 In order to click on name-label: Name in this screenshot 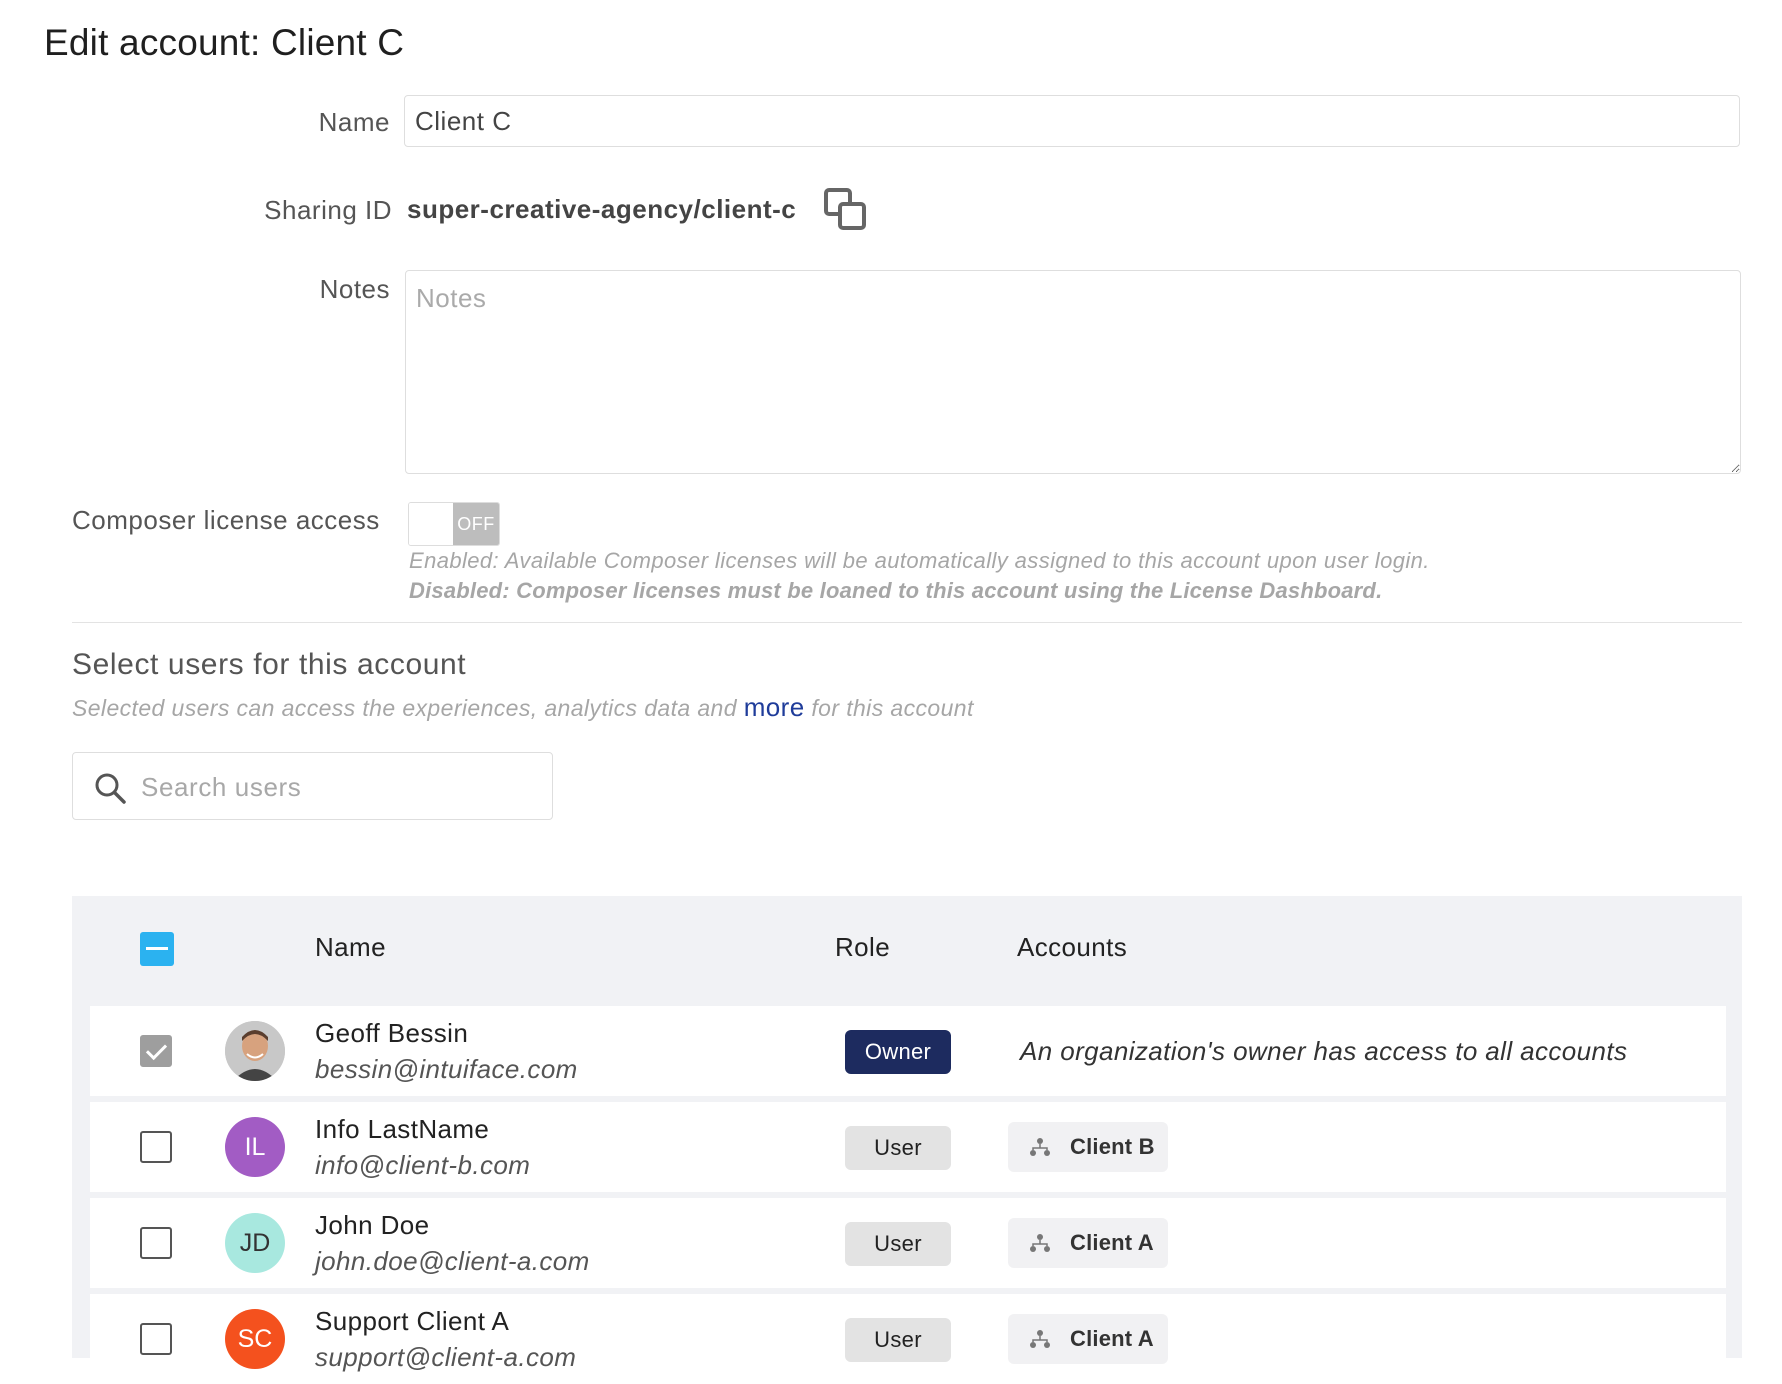, I will do `click(354, 122)`.